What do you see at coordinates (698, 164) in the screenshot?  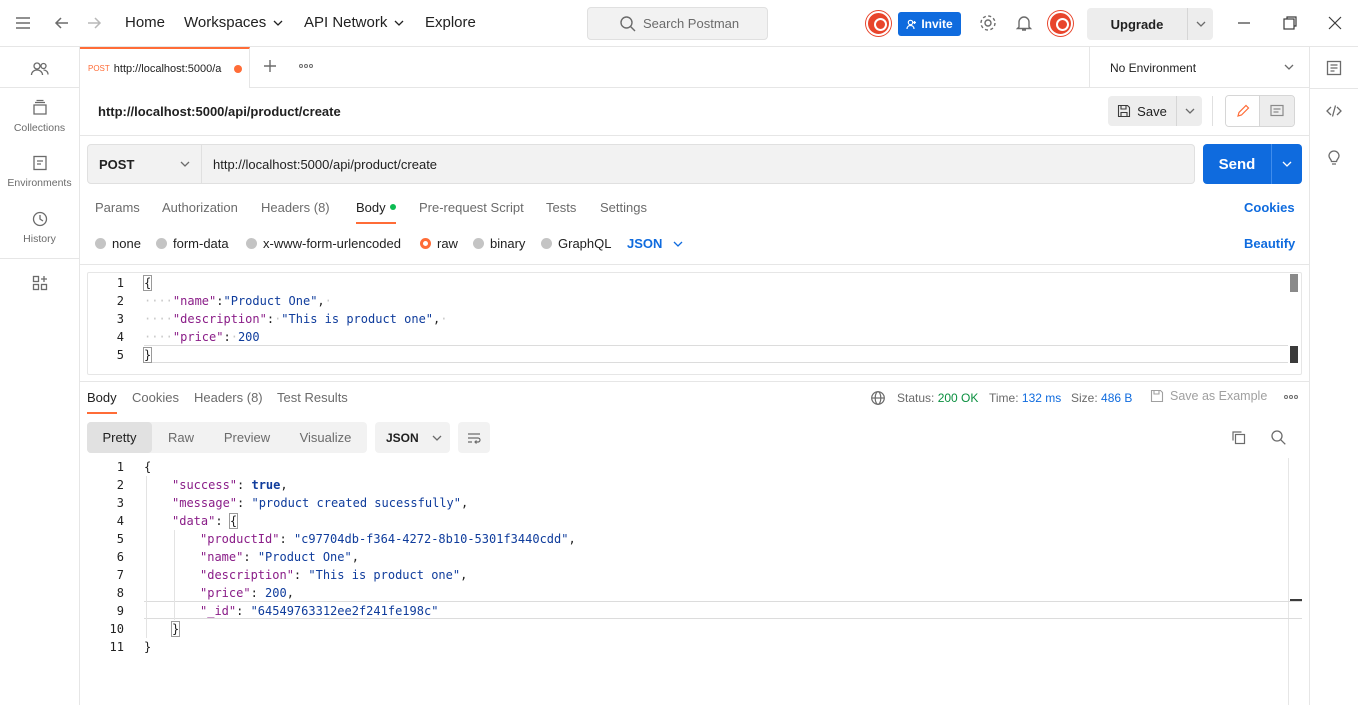 I see `url-input` at bounding box center [698, 164].